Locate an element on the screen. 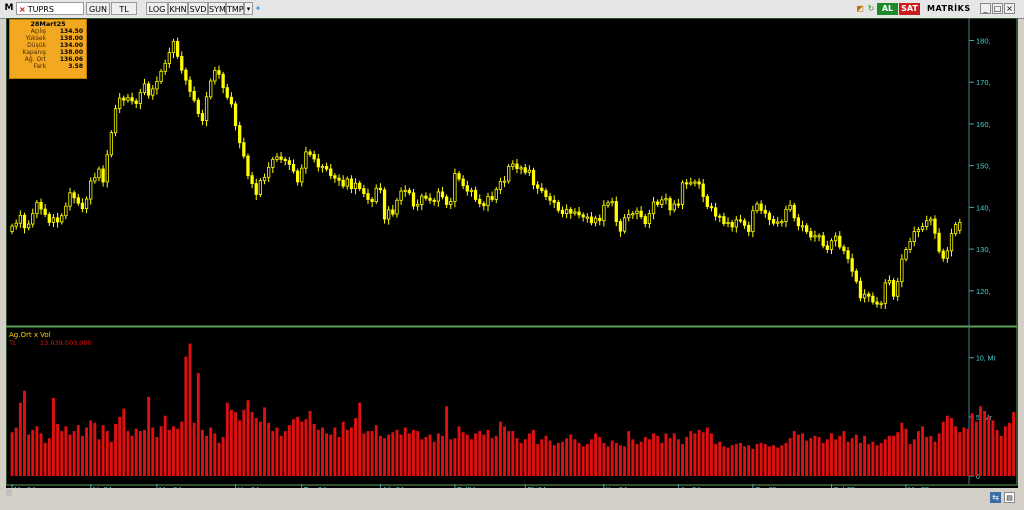  scroll-left-handle is located at coordinates (9, 492).